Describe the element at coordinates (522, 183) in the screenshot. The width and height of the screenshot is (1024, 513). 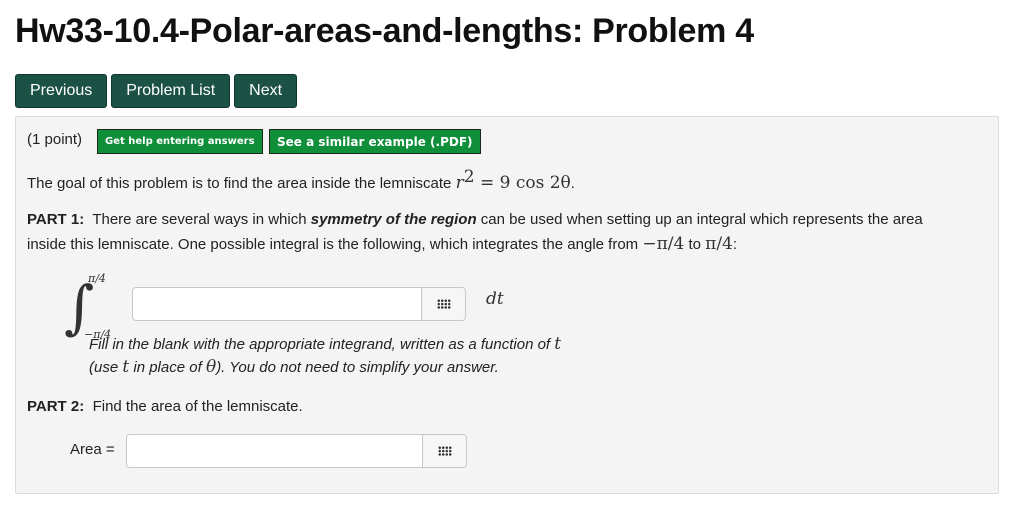
I see `goal-math-rhs: = 9 cos 2θ` at that location.